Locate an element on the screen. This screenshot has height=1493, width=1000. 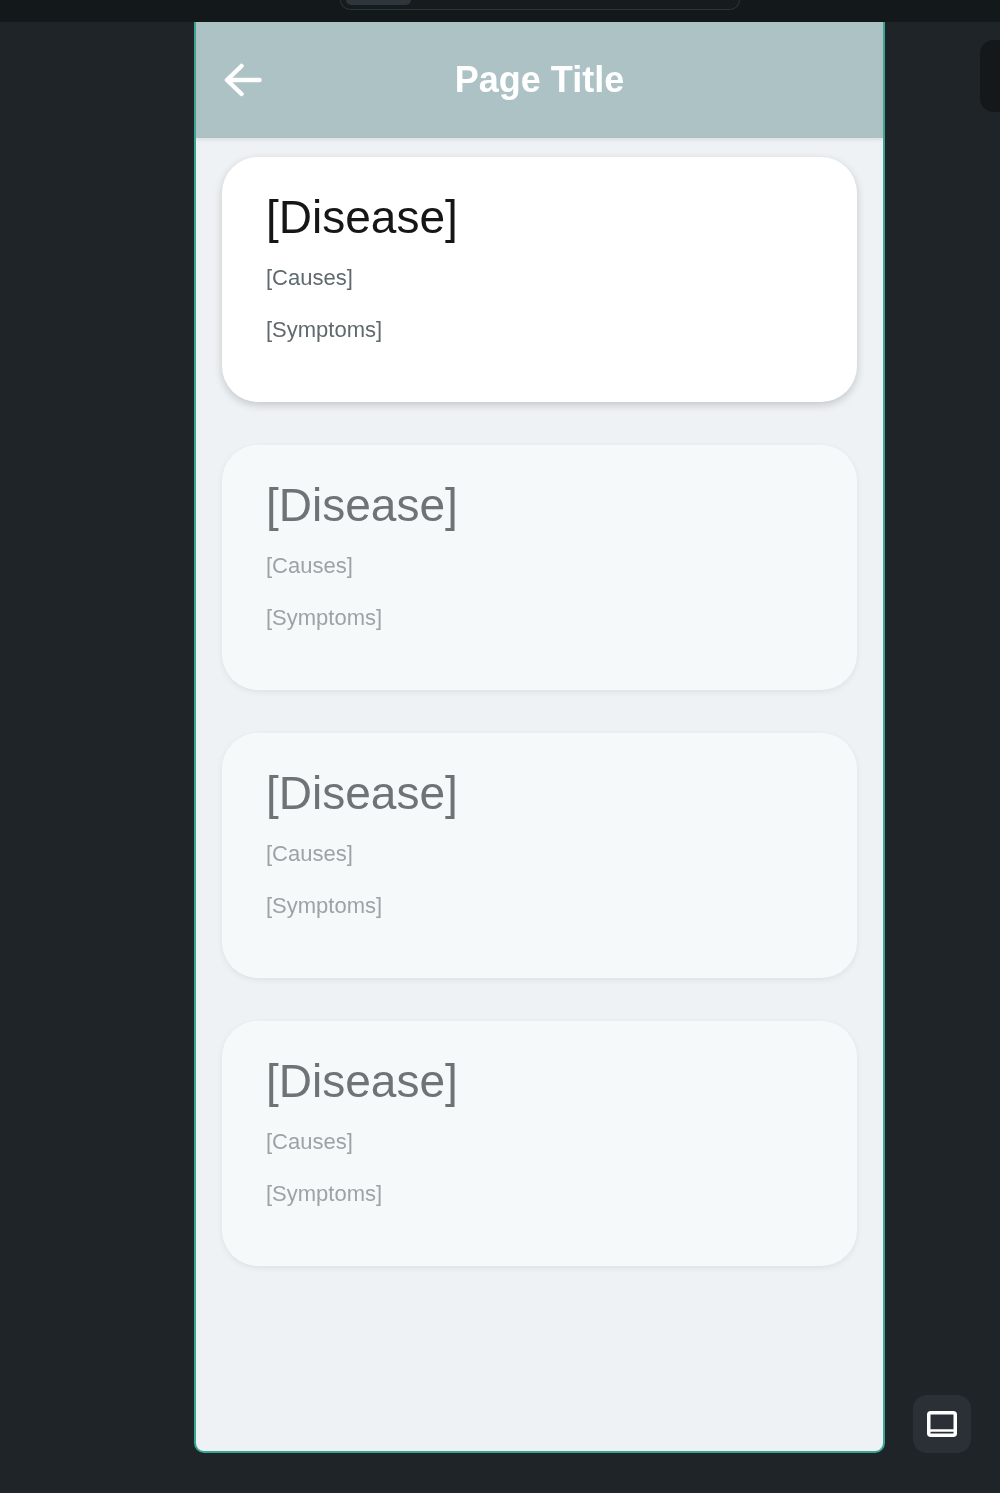
window-icon is located at coordinates (942, 1424).